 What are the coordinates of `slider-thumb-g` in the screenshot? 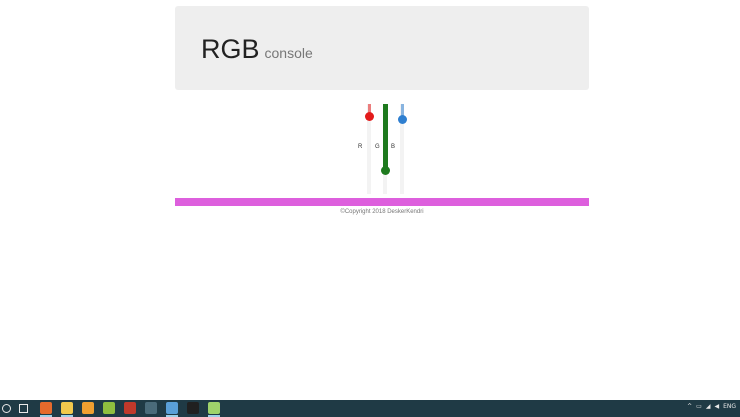 It's located at (385, 170).